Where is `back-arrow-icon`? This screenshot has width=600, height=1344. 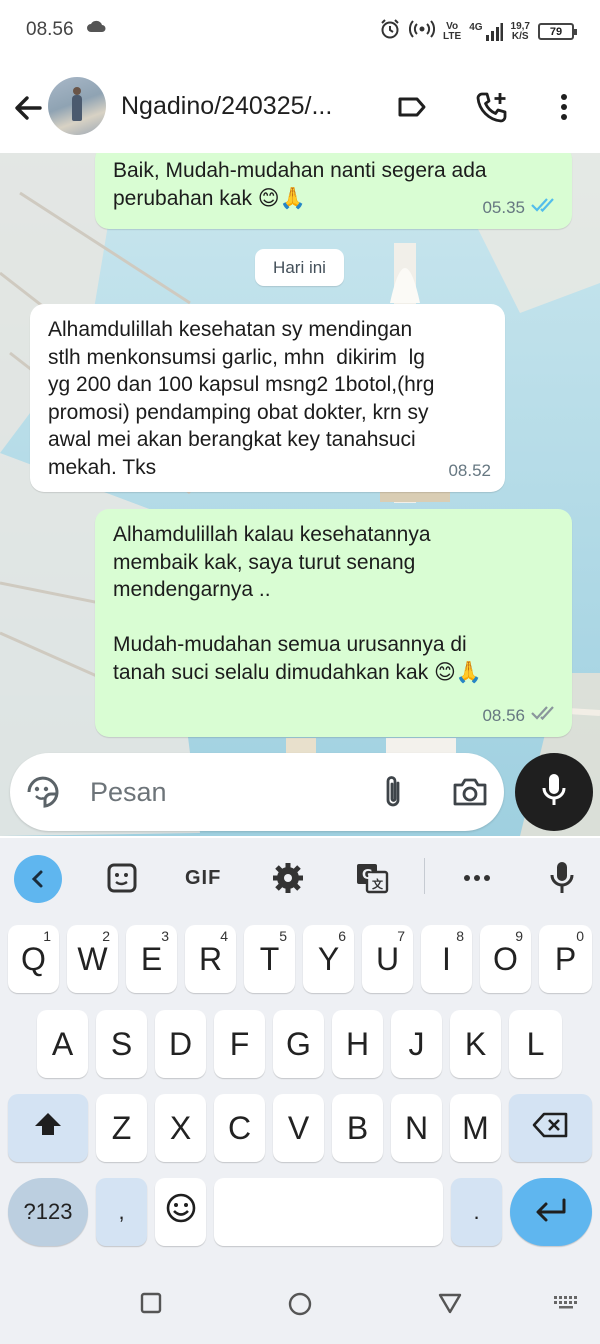
back-arrow-icon is located at coordinates (28, 108).